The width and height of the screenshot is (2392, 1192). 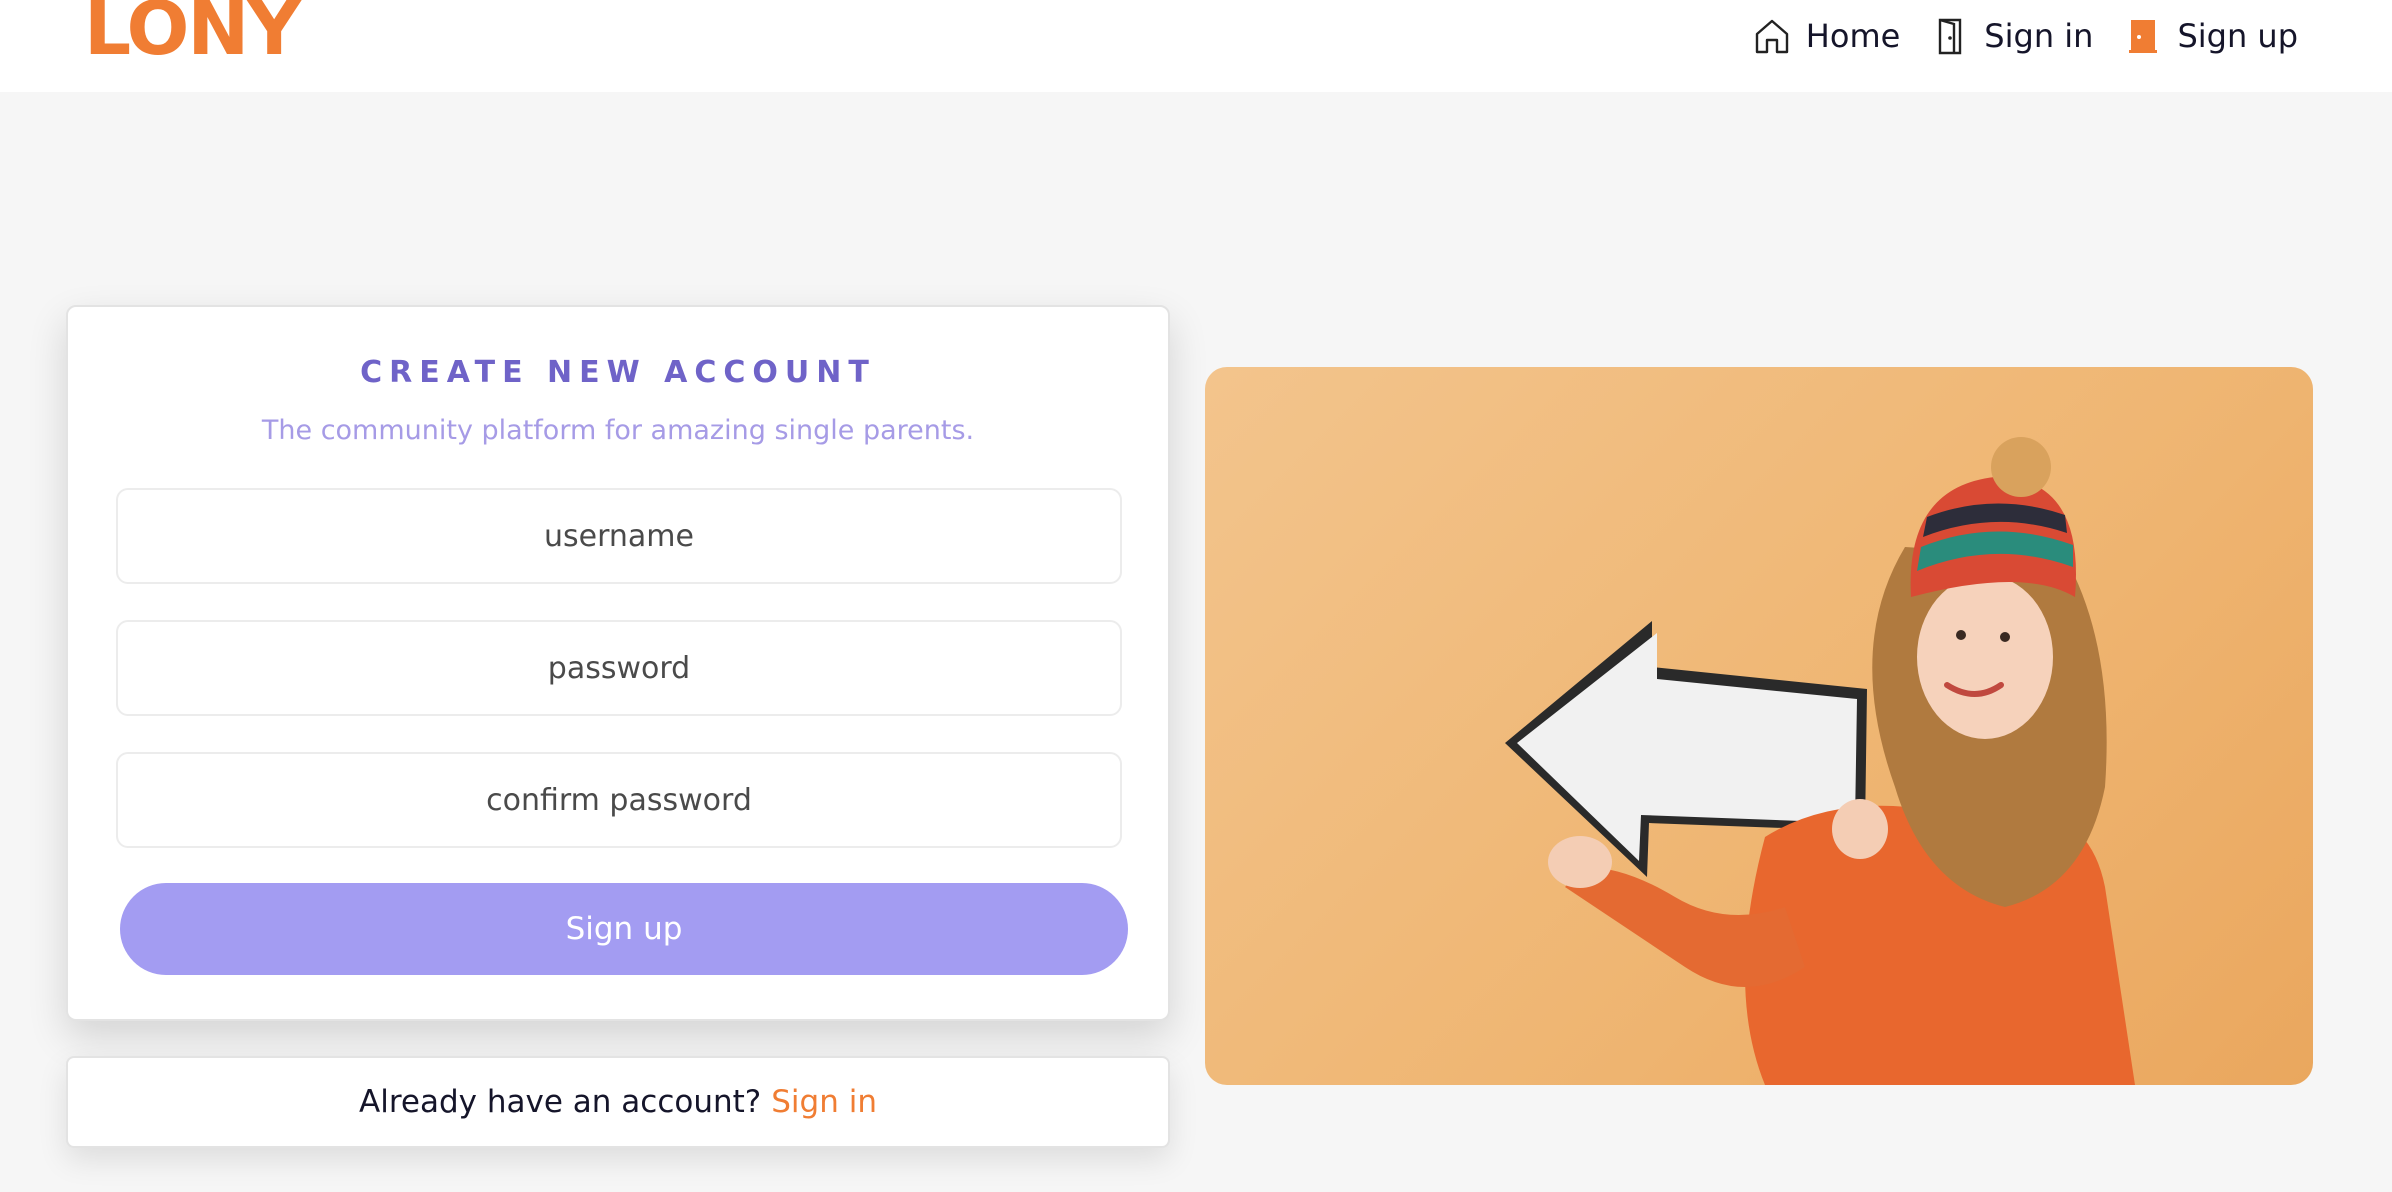 What do you see at coordinates (560, 1102) in the screenshot?
I see `signin-prompt-text: Already have an account?` at bounding box center [560, 1102].